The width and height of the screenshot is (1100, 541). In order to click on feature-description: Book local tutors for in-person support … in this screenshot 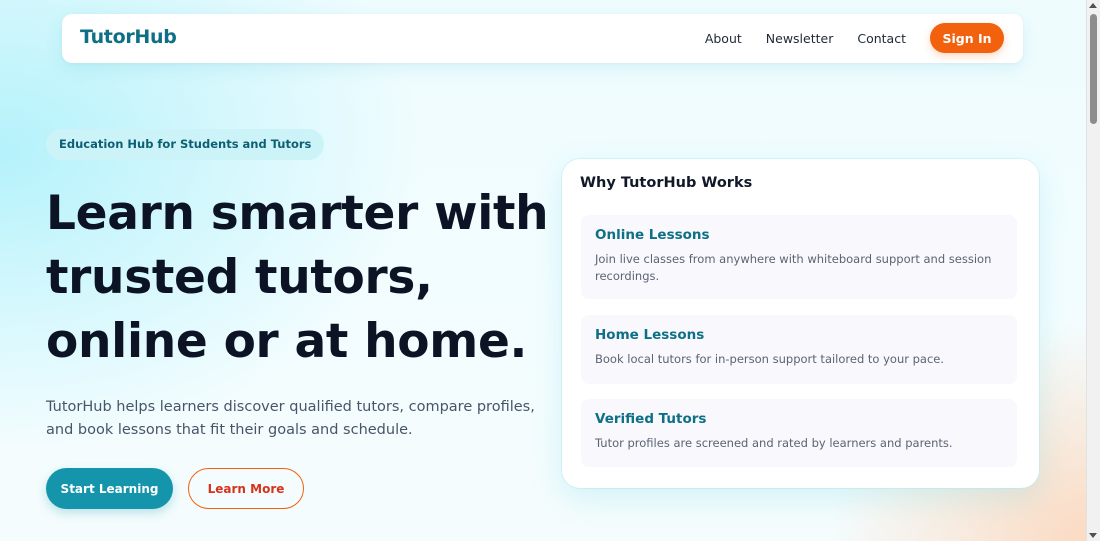, I will do `click(799, 359)`.